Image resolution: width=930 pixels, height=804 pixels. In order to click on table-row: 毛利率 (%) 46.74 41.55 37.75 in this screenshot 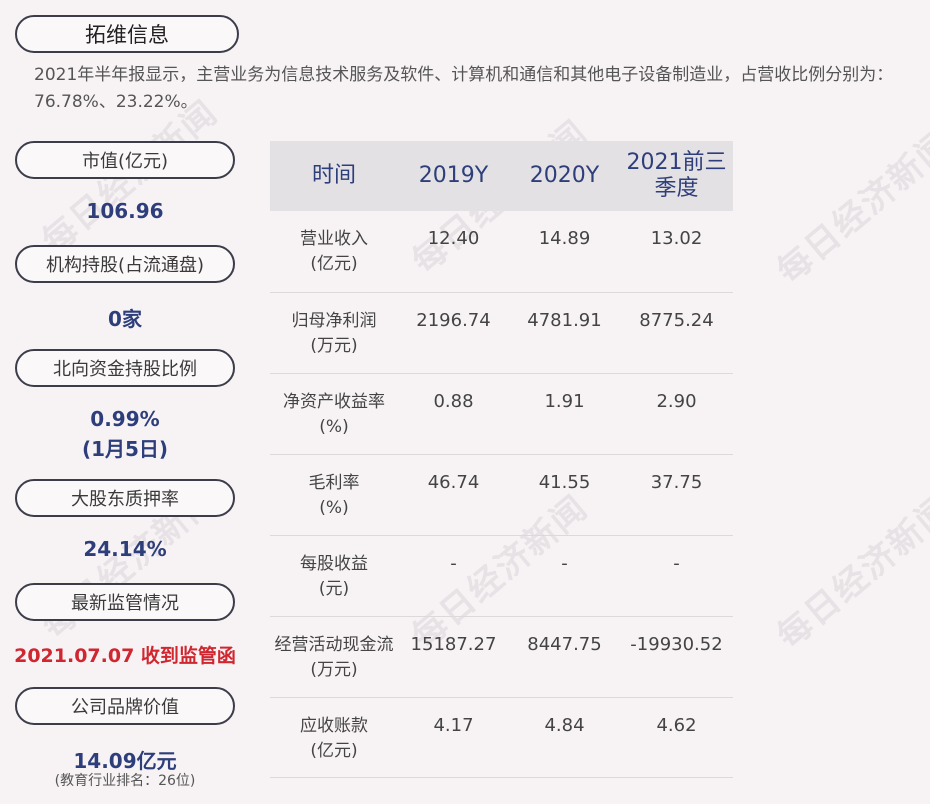, I will do `click(501, 495)`.